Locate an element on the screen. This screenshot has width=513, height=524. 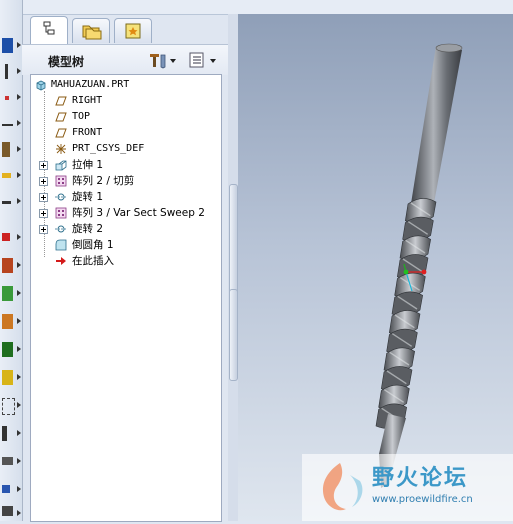
tree-item-right: RIGHT is located at coordinates (126, 101).